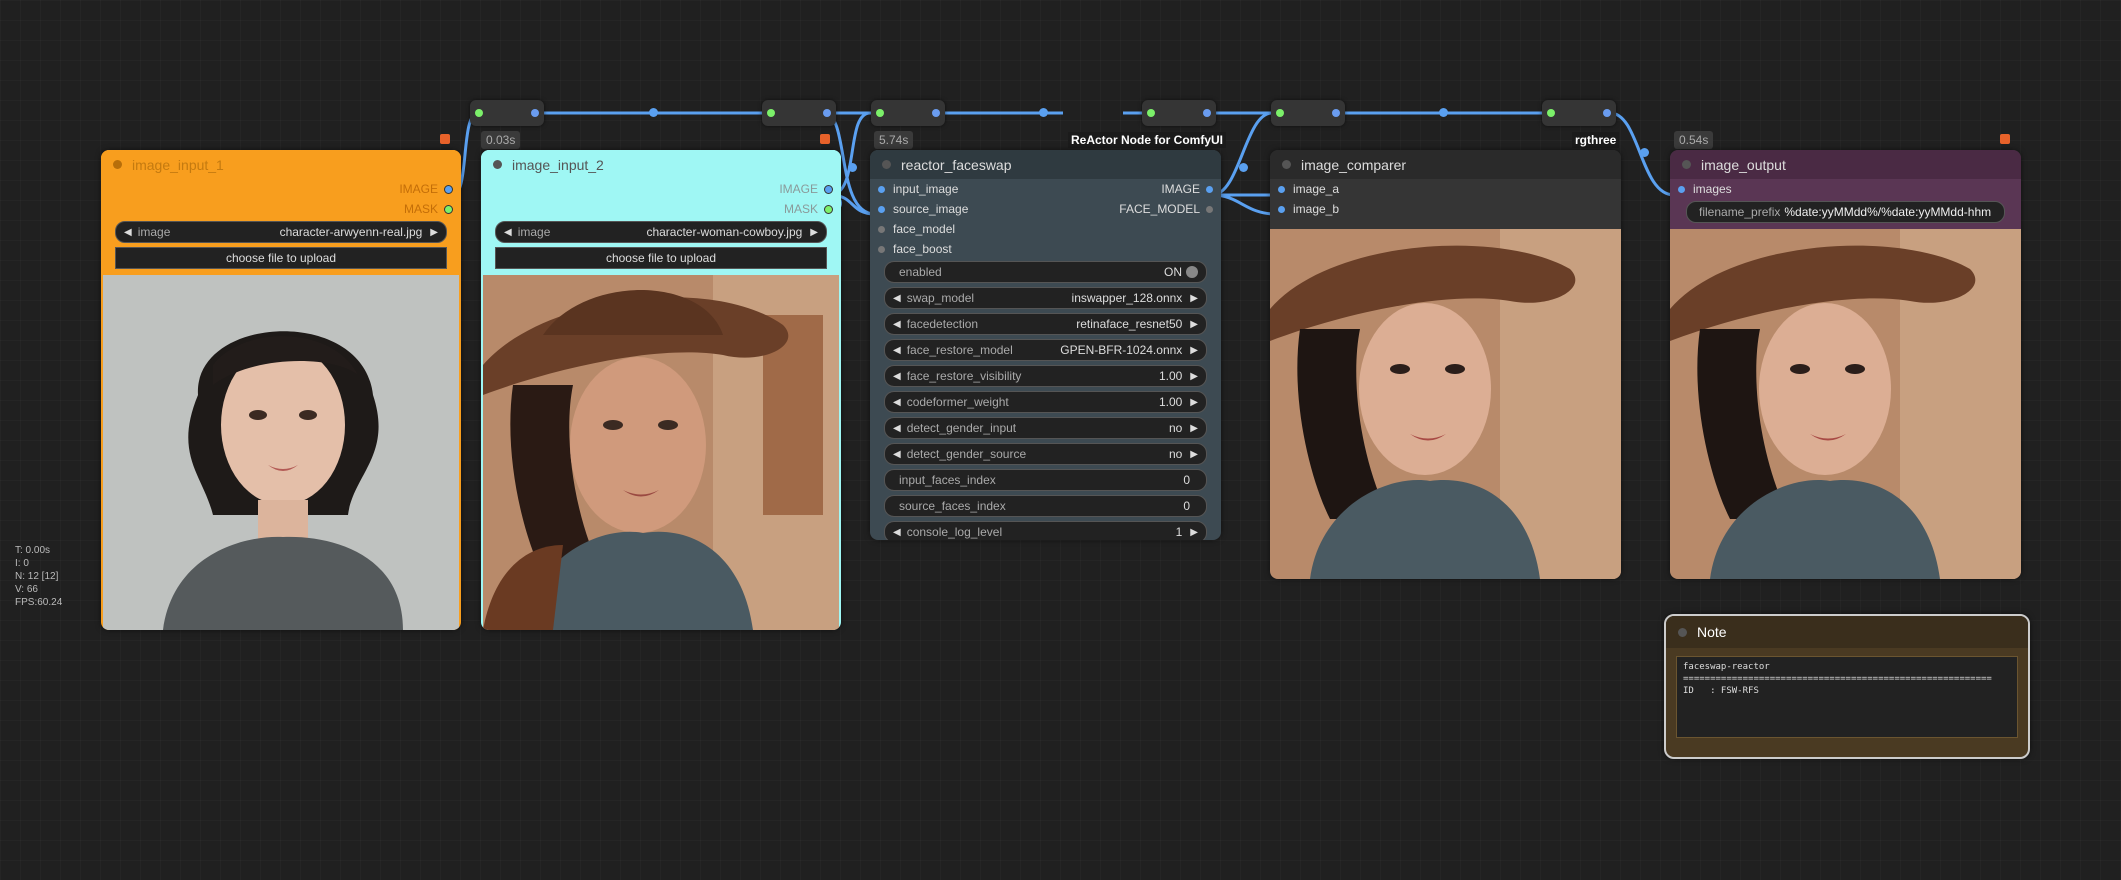 This screenshot has height=880, width=2121. I want to click on toggle-knob-icon, so click(1192, 272).